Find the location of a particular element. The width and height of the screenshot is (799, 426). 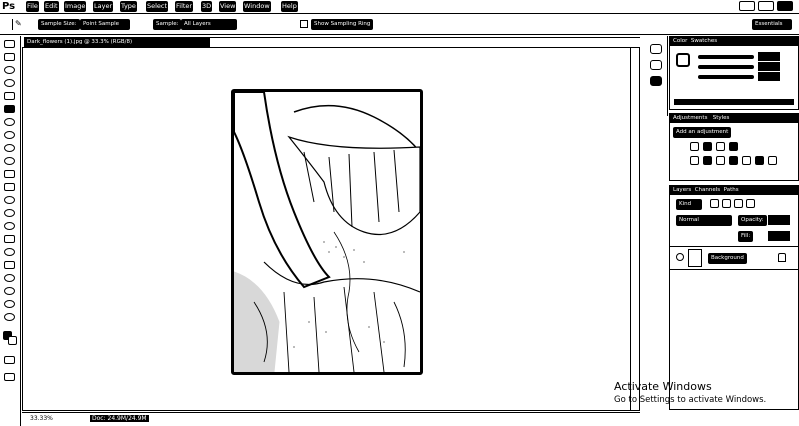

levels-icon is located at coordinates (707, 146).